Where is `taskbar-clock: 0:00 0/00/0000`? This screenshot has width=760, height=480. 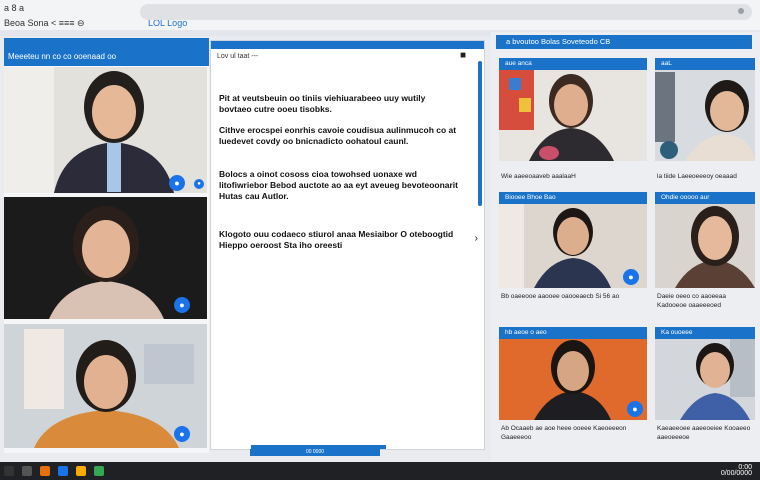 taskbar-clock: 0:00 0/00/0000 is located at coordinates (736, 470).